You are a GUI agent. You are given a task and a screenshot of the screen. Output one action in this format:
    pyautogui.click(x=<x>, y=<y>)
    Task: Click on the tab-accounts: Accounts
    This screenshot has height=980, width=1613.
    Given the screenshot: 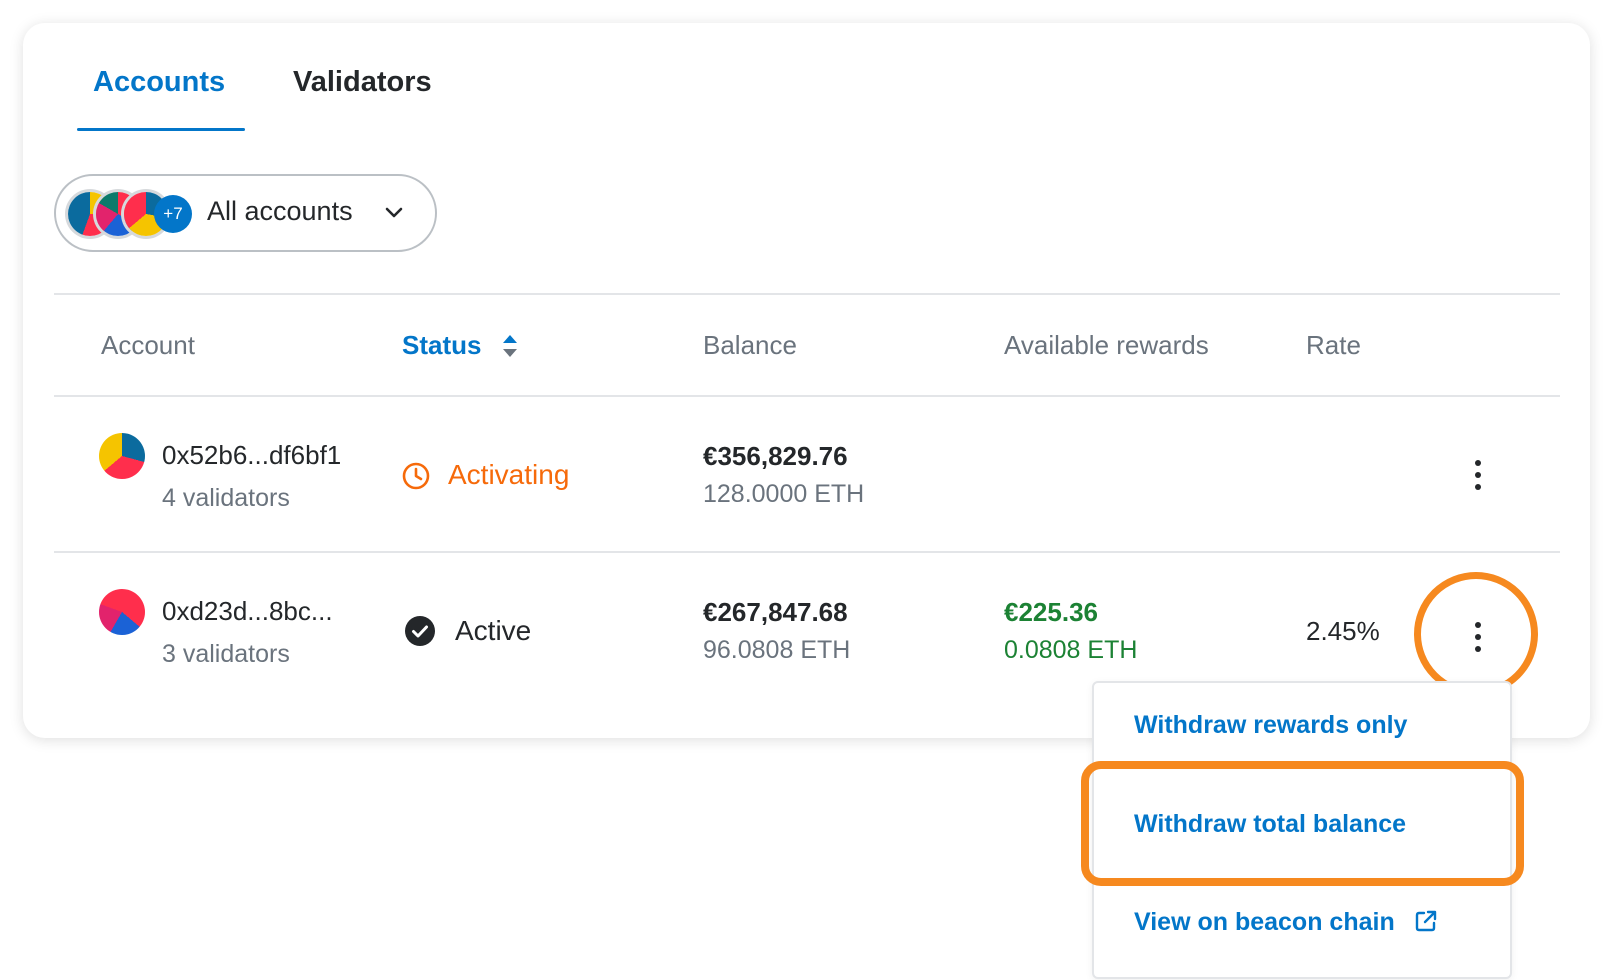 What is the action you would take?
    pyautogui.click(x=159, y=82)
    